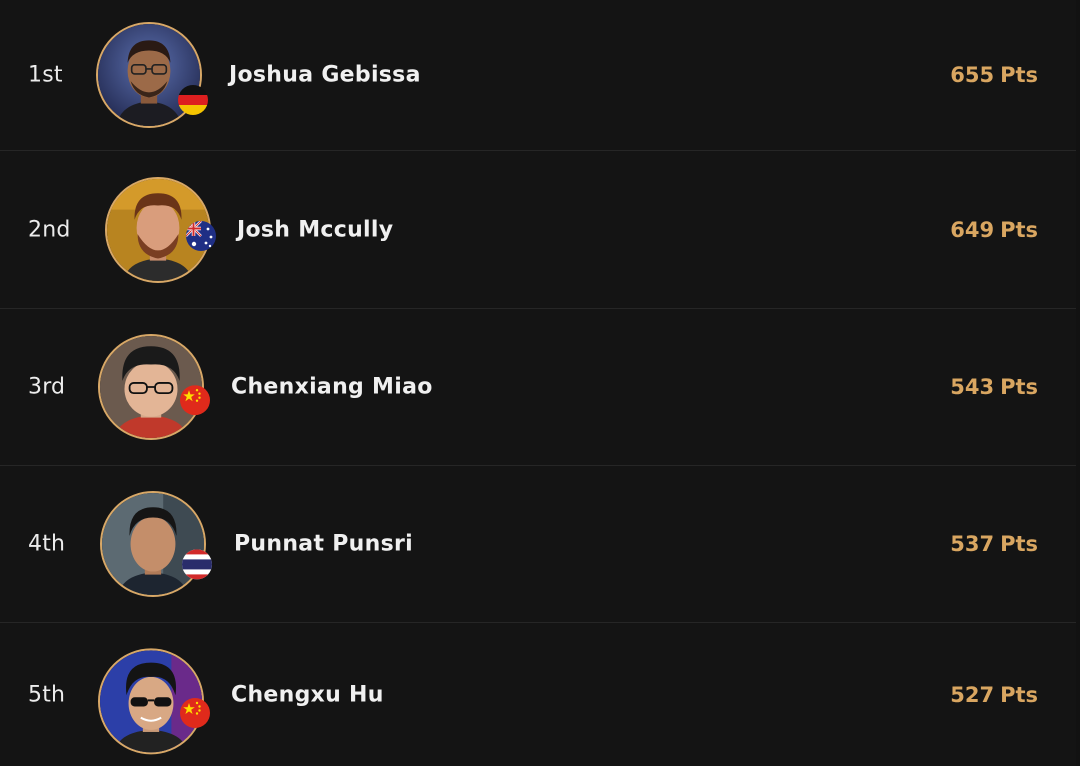 This screenshot has width=1080, height=766. What do you see at coordinates (47, 387) in the screenshot?
I see `rank-label: 3rd` at bounding box center [47, 387].